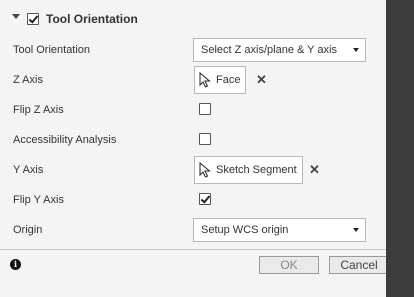  I want to click on z-axis-label: Z Axis, so click(28, 80).